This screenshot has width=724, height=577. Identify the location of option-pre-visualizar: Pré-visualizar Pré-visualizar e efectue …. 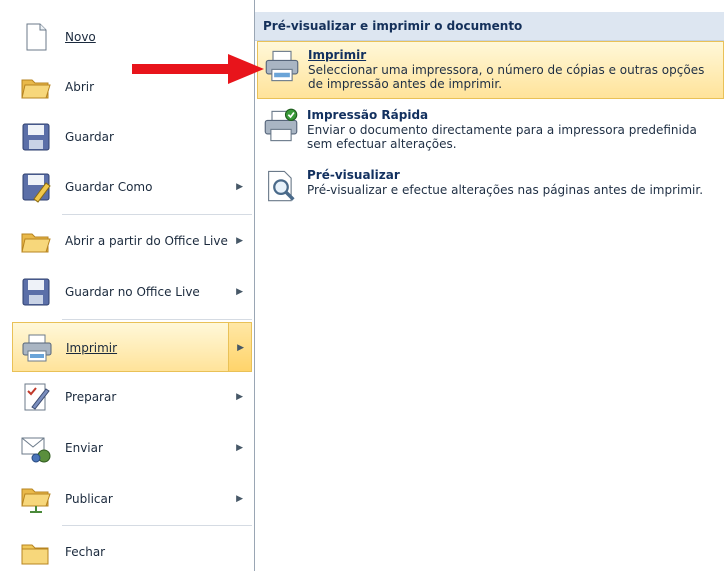
(490, 185).